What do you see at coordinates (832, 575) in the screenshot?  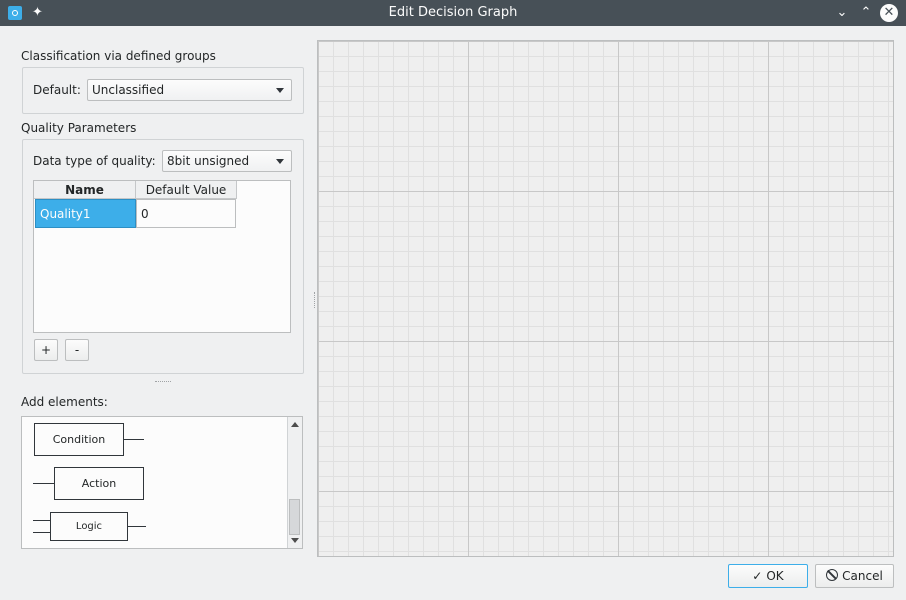 I see `cancel-icon` at bounding box center [832, 575].